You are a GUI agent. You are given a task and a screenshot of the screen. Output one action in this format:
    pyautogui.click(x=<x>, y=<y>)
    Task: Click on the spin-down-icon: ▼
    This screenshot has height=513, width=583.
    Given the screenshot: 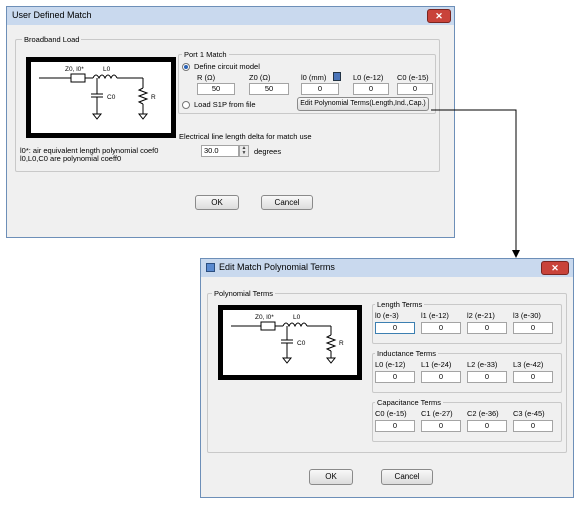 What is the action you would take?
    pyautogui.click(x=244, y=153)
    